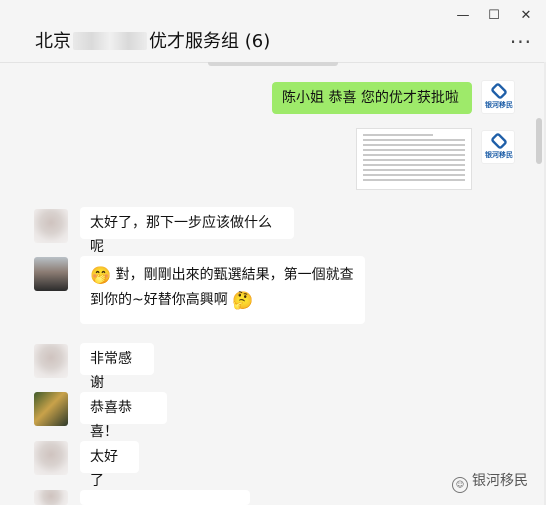 This screenshot has height=505, width=546. I want to click on minimize-icon: —, so click(463, 15).